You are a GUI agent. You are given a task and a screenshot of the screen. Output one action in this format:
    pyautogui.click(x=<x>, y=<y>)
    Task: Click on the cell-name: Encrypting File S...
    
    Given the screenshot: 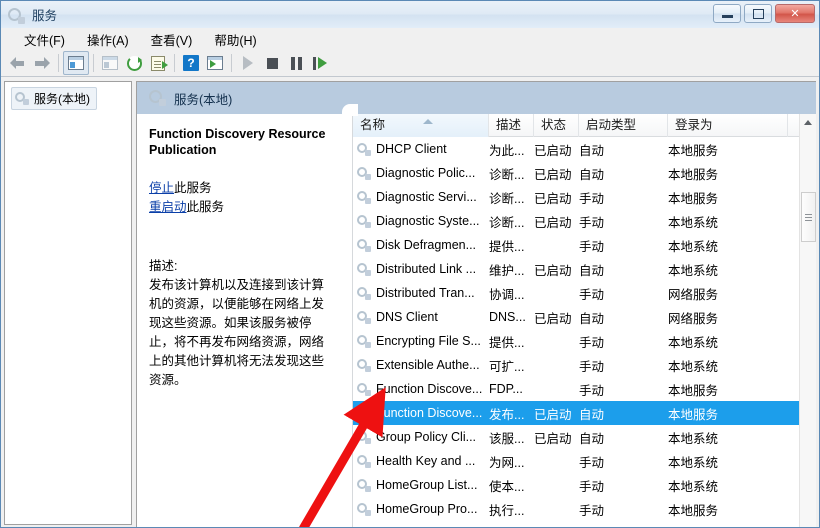 What is the action you would take?
    pyautogui.click(x=421, y=341)
    